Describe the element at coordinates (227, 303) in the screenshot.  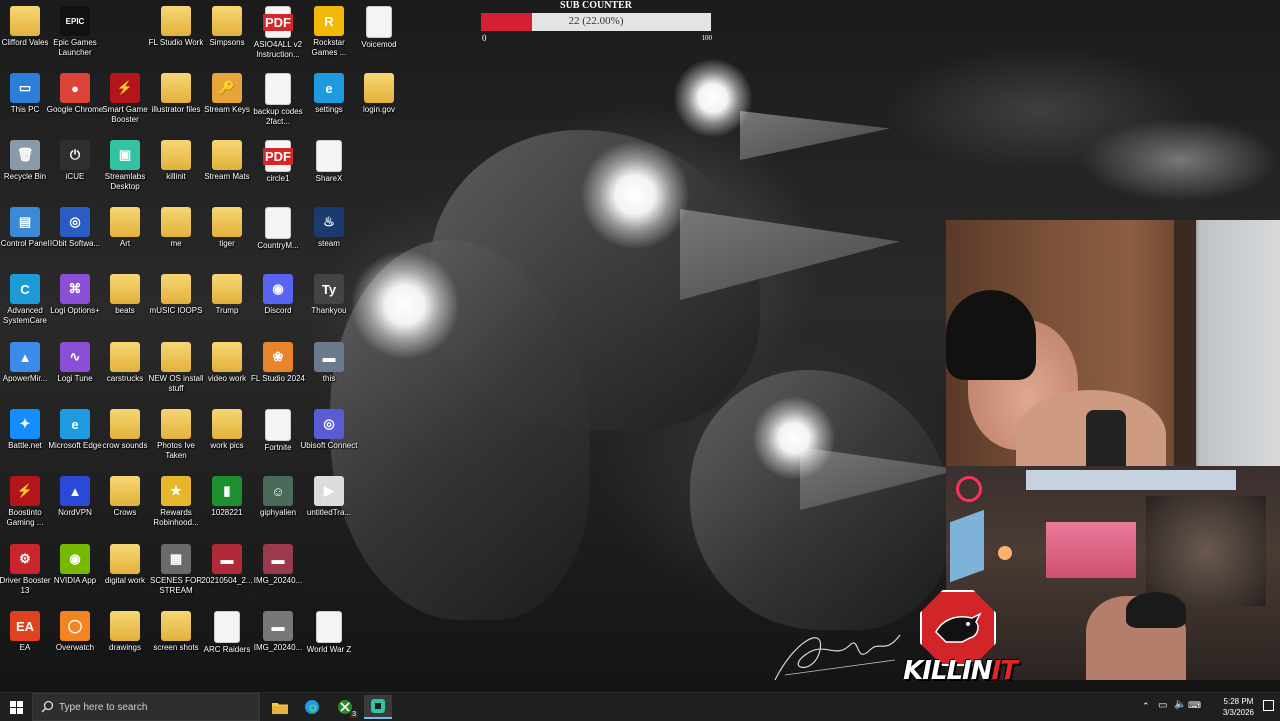
I see `desktop-icon: Trump` at that location.